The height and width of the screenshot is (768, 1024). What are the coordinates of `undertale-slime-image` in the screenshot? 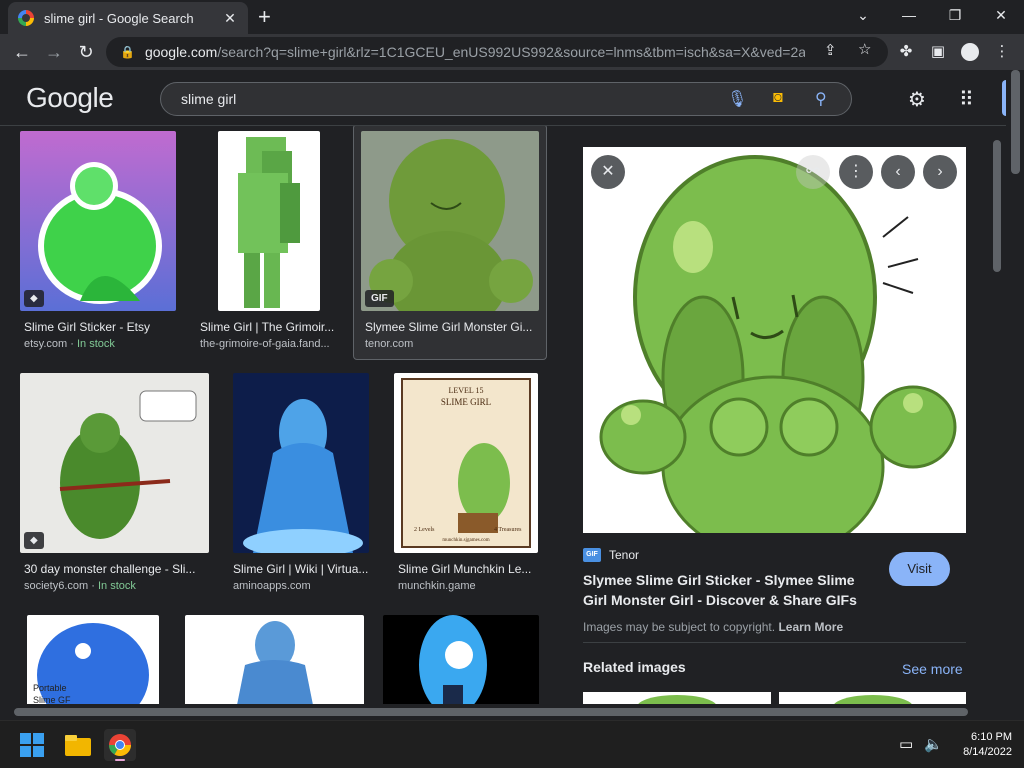 It's located at (461, 659).